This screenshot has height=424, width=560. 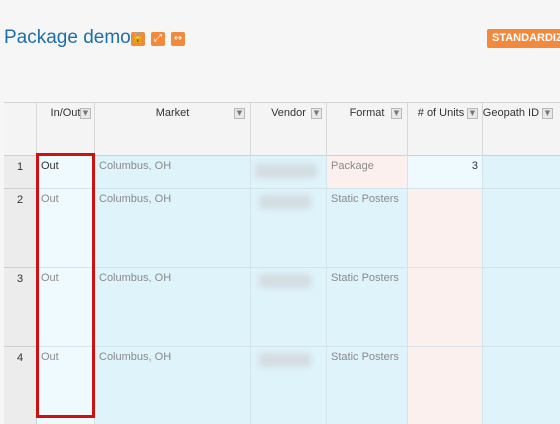 What do you see at coordinates (173, 129) in the screenshot?
I see `column-header-market: Market ▼` at bounding box center [173, 129].